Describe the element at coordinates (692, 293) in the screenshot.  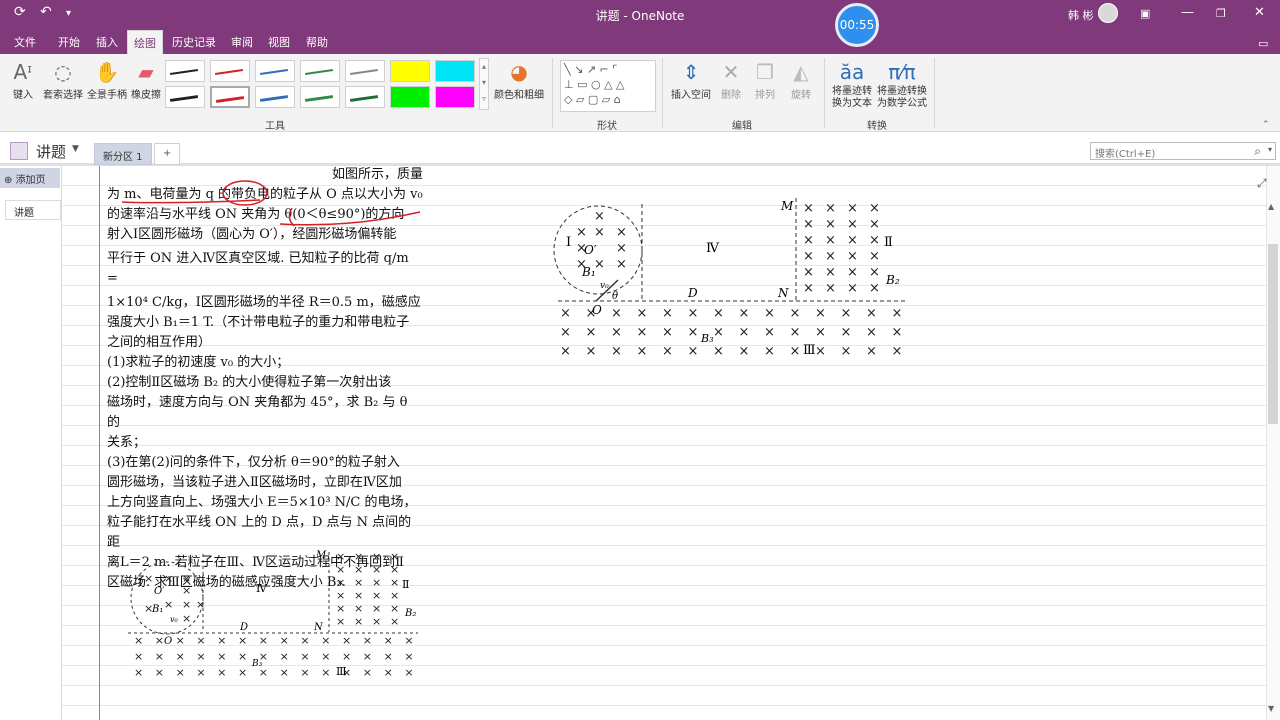
I see `label-d: D` at that location.